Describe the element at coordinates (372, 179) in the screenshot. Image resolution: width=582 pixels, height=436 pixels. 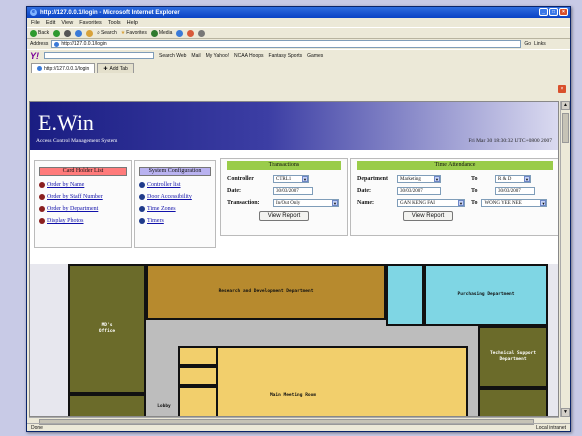
I see `department-label: Department` at that location.